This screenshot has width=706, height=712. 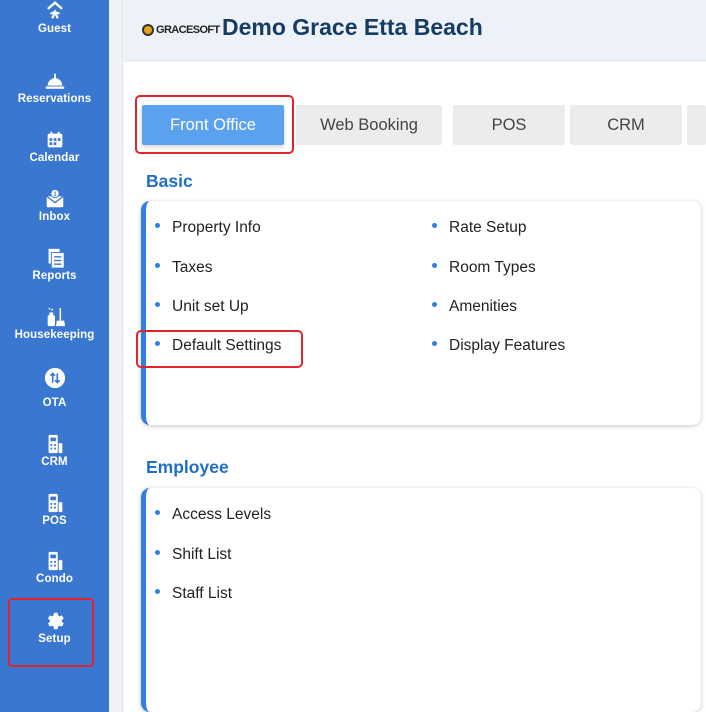 What do you see at coordinates (148, 30) in the screenshot?
I see `logo-mark-icon` at bounding box center [148, 30].